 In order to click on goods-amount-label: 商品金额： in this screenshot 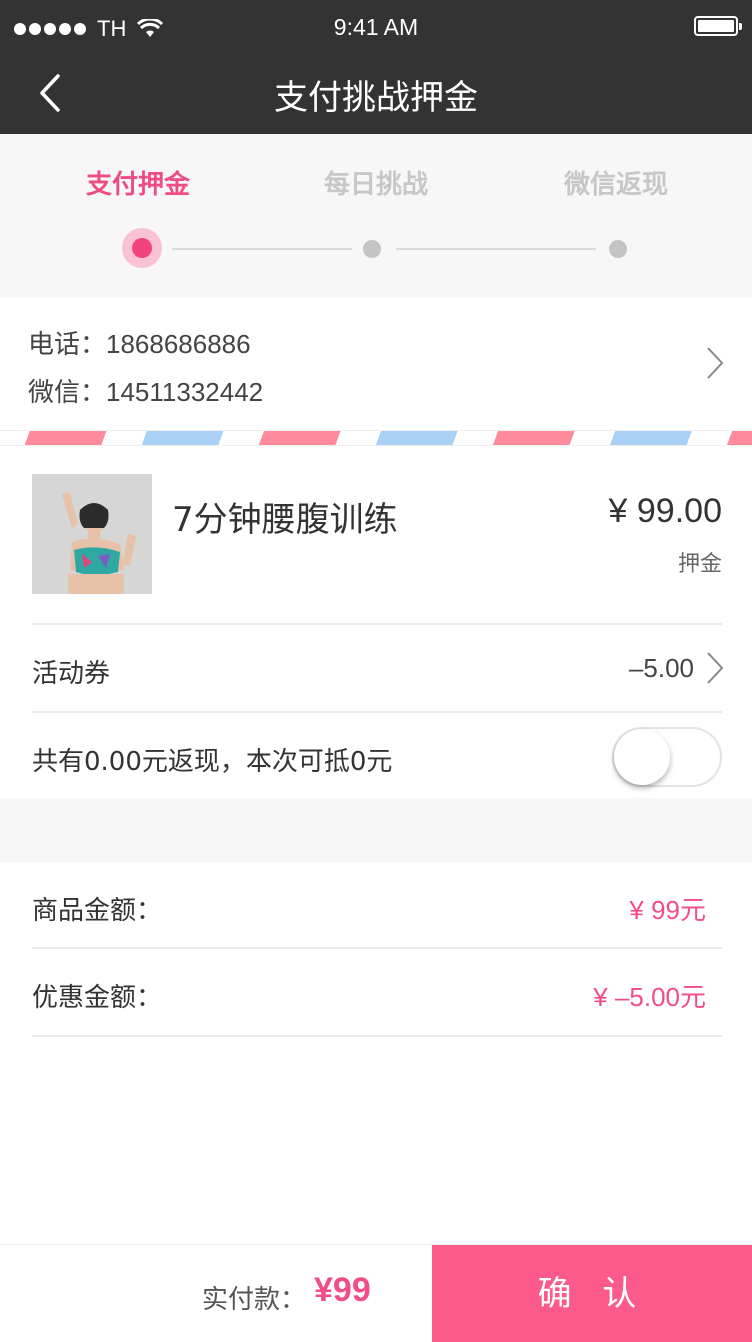, I will do `click(97, 911)`.